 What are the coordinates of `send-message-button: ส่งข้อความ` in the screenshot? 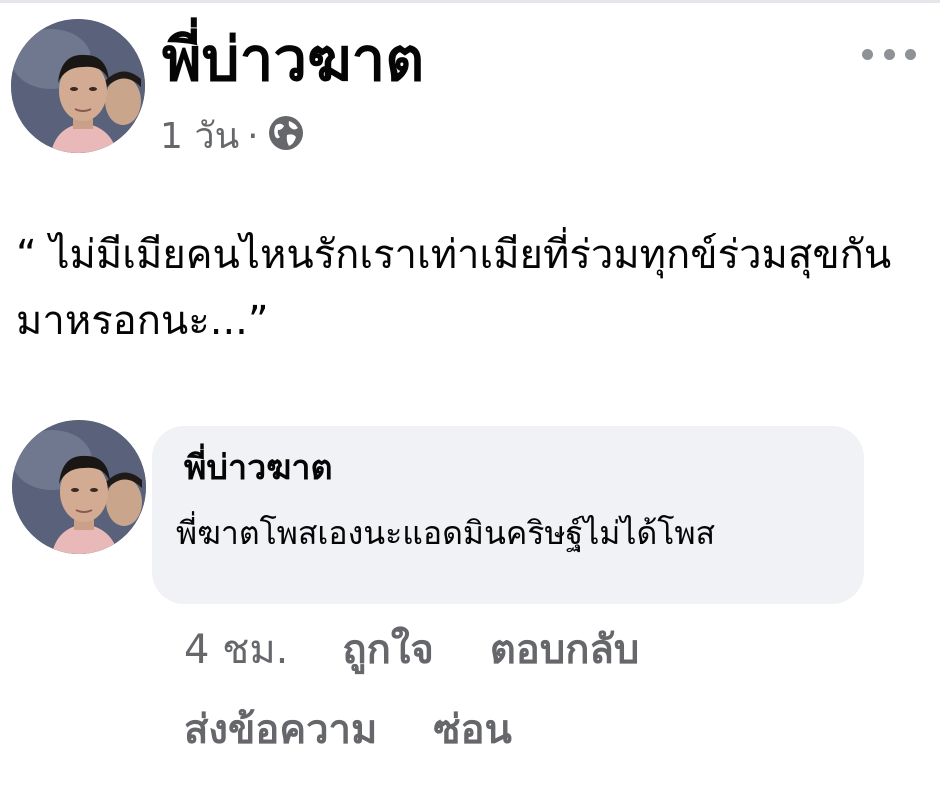 It's located at (280, 730).